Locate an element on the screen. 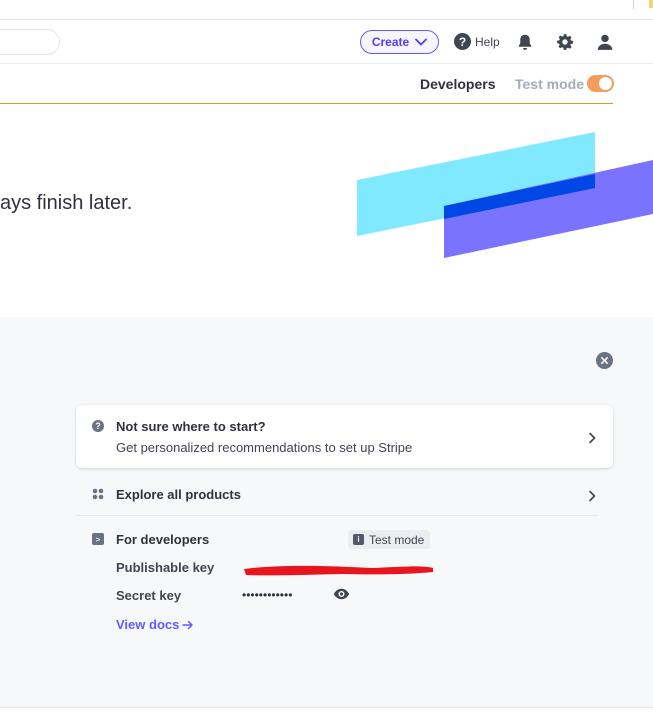  terminal-icon: > is located at coordinates (98, 539).